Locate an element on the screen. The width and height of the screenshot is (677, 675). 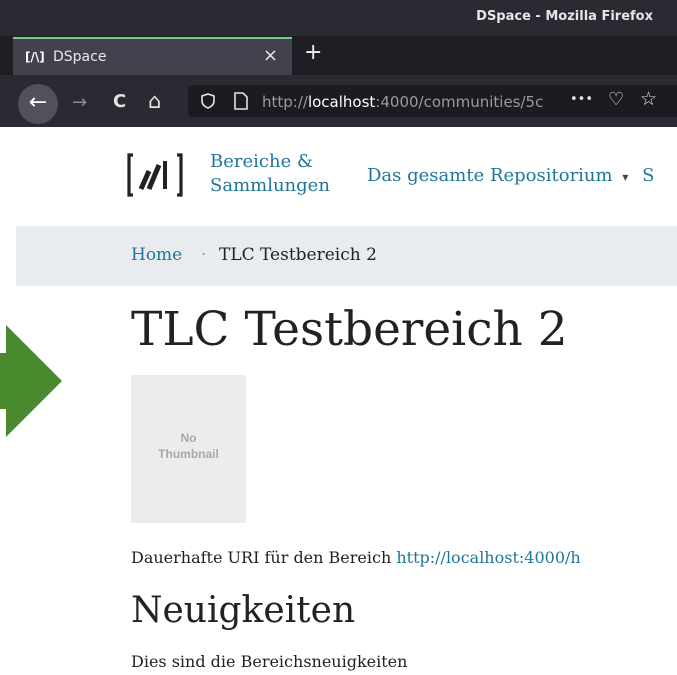
nav-cut-item: S is located at coordinates (648, 175).